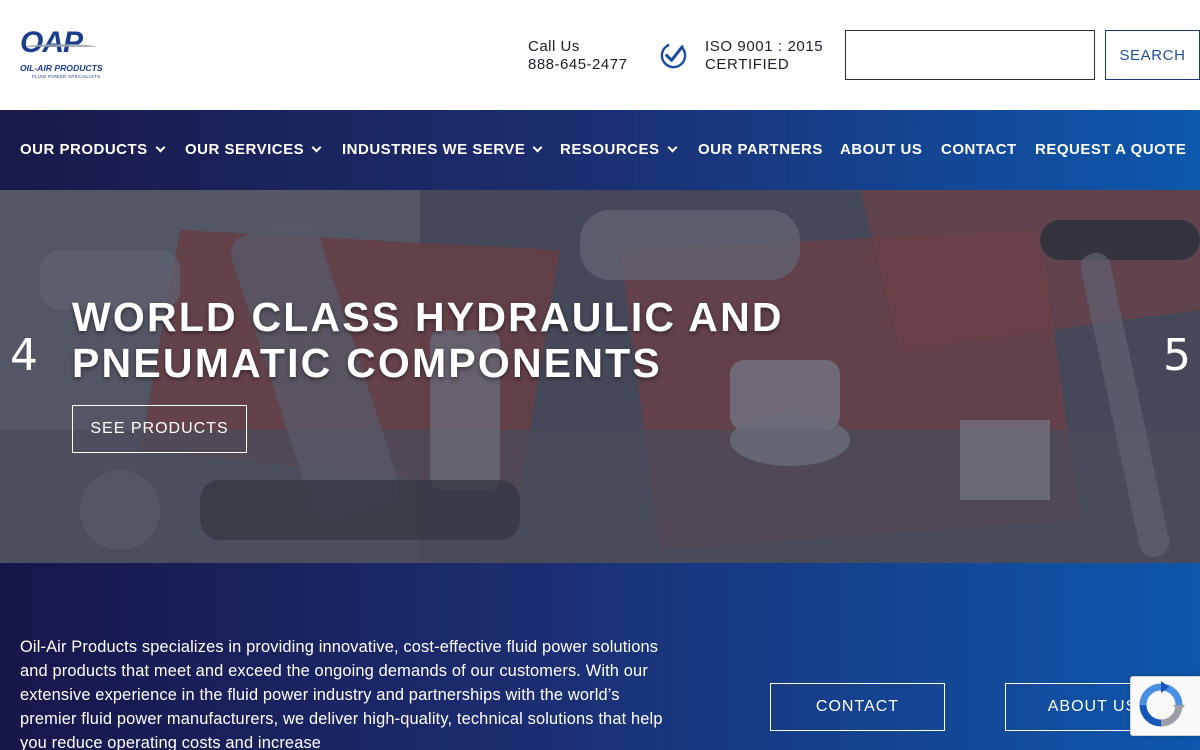  Describe the element at coordinates (610, 149) in the screenshot. I see `nav-label: RESOURCES` at that location.